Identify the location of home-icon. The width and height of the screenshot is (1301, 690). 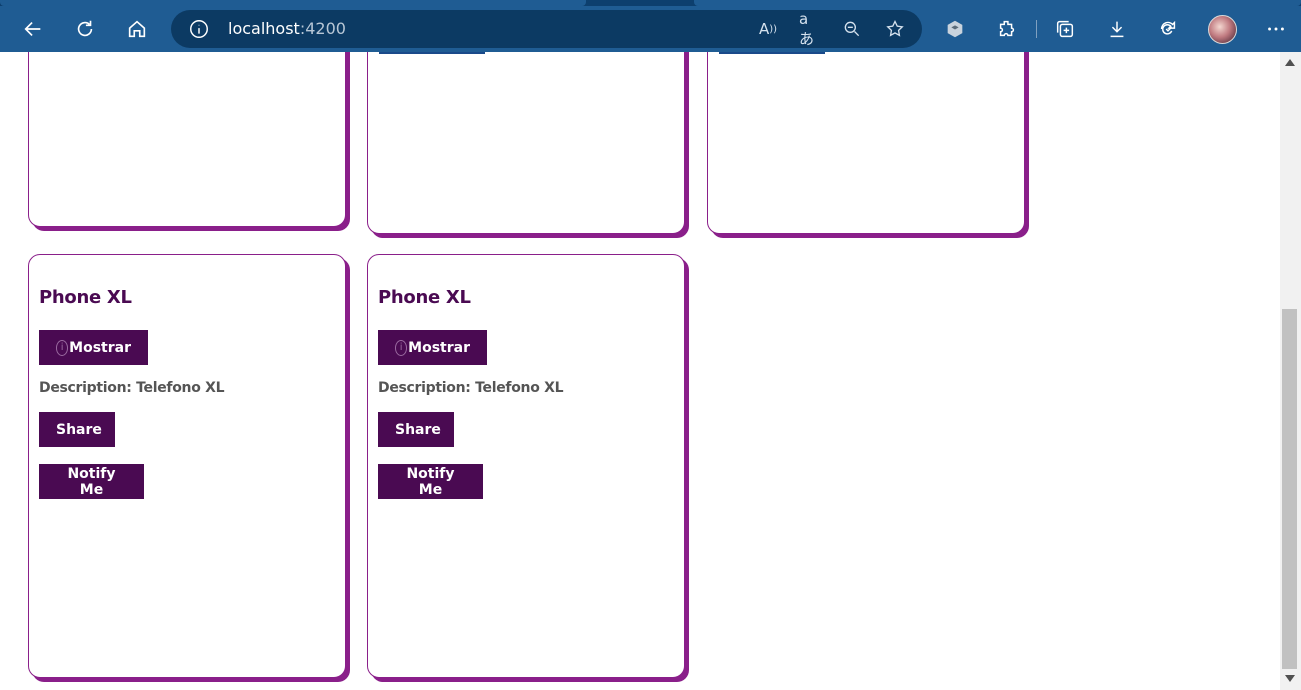
(137, 29).